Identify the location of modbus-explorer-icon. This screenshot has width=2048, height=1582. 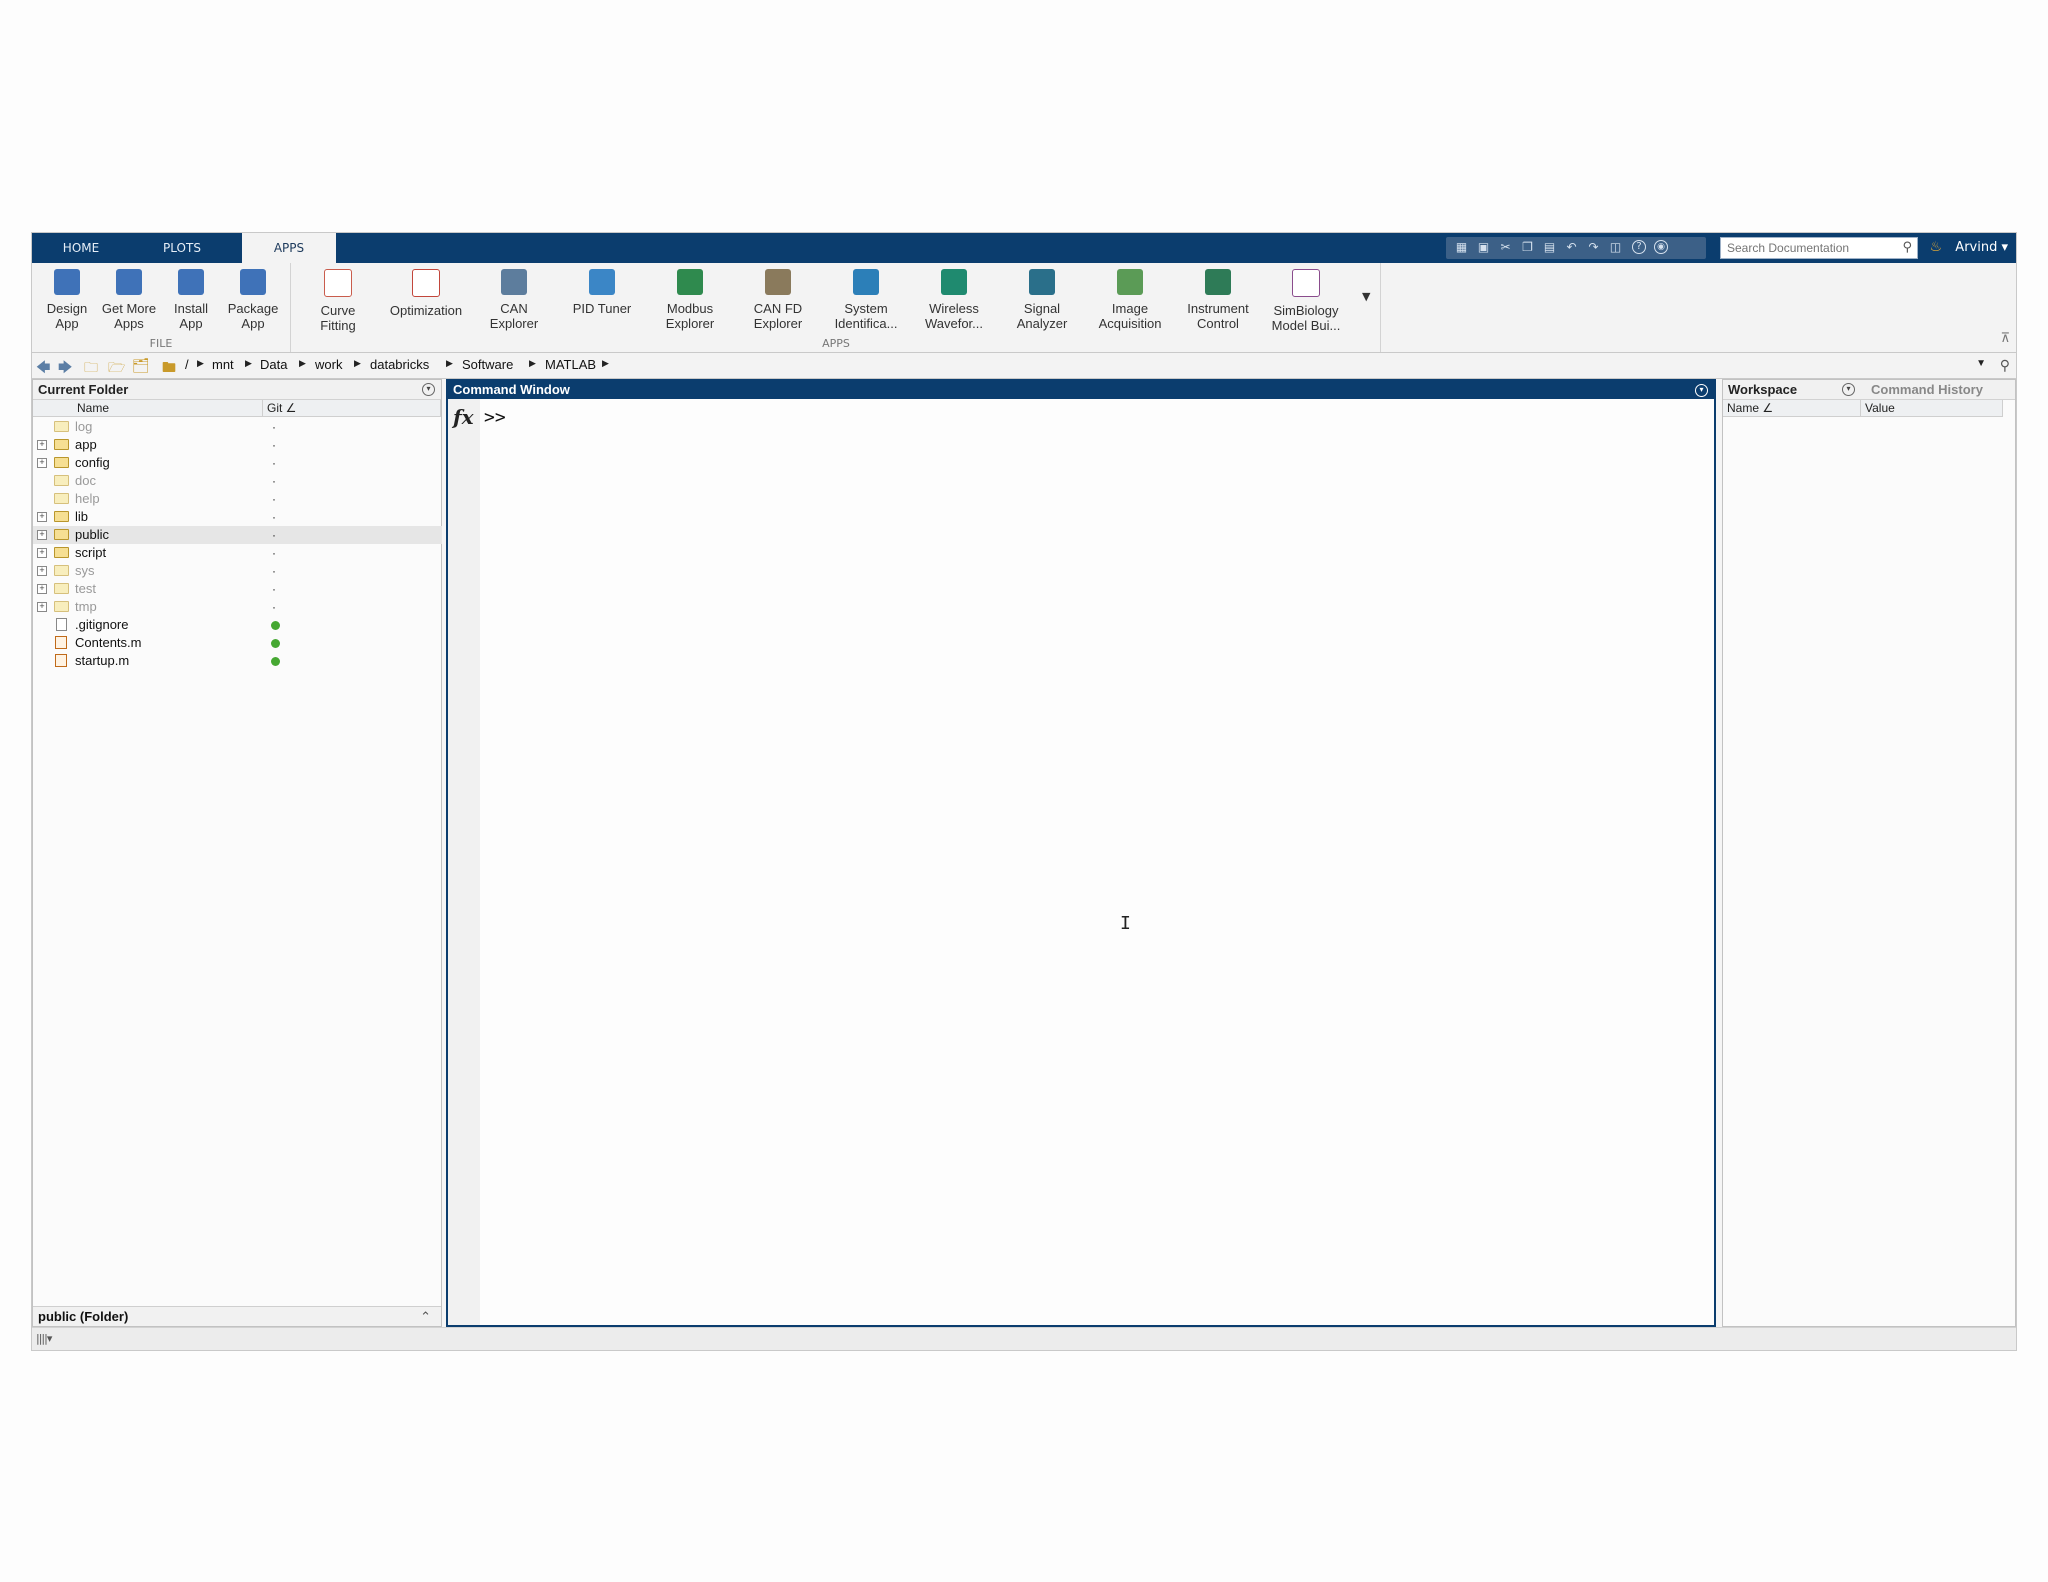
(690, 282).